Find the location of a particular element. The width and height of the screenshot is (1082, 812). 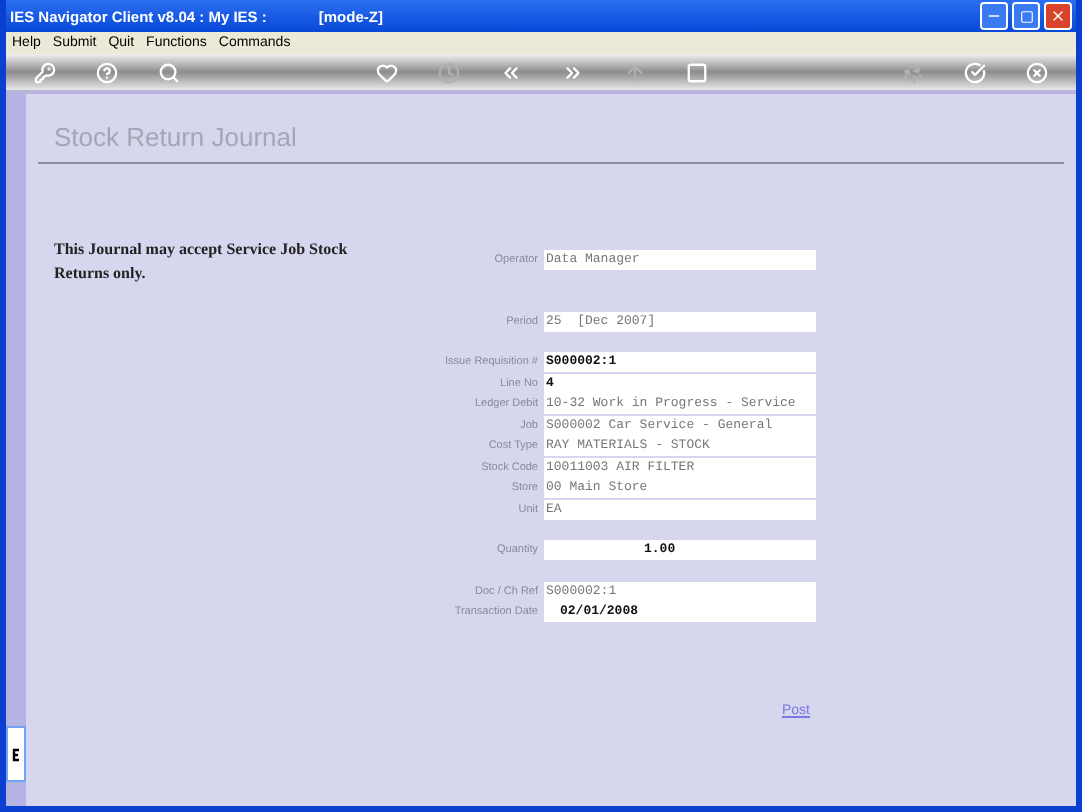

page-title: Stock Return Journal is located at coordinates (176, 139).